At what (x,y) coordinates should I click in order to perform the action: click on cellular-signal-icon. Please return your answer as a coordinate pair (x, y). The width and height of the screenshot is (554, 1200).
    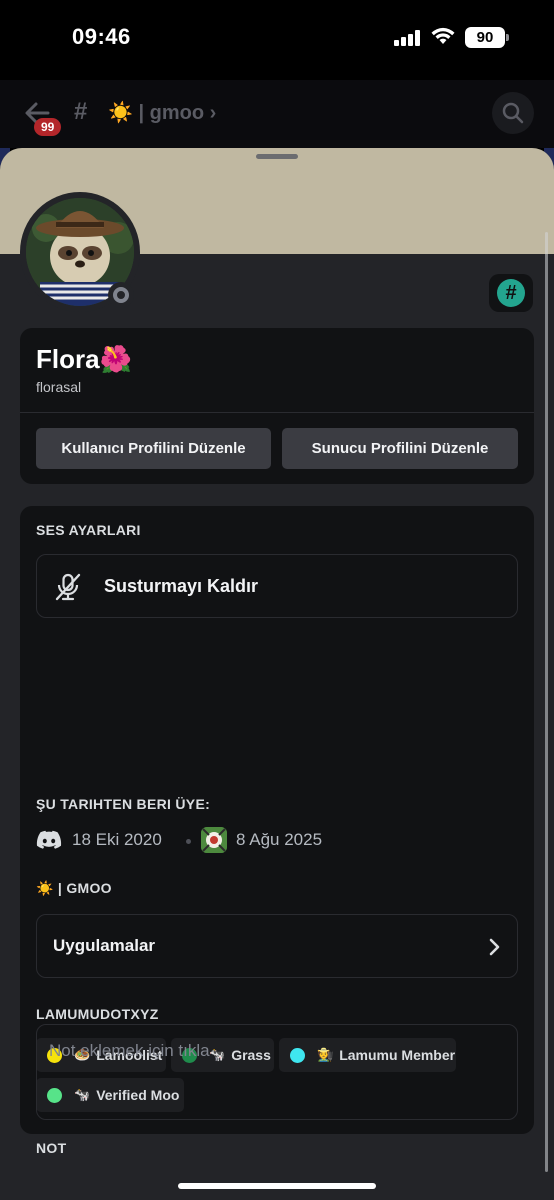
    Looking at the image, I should click on (407, 38).